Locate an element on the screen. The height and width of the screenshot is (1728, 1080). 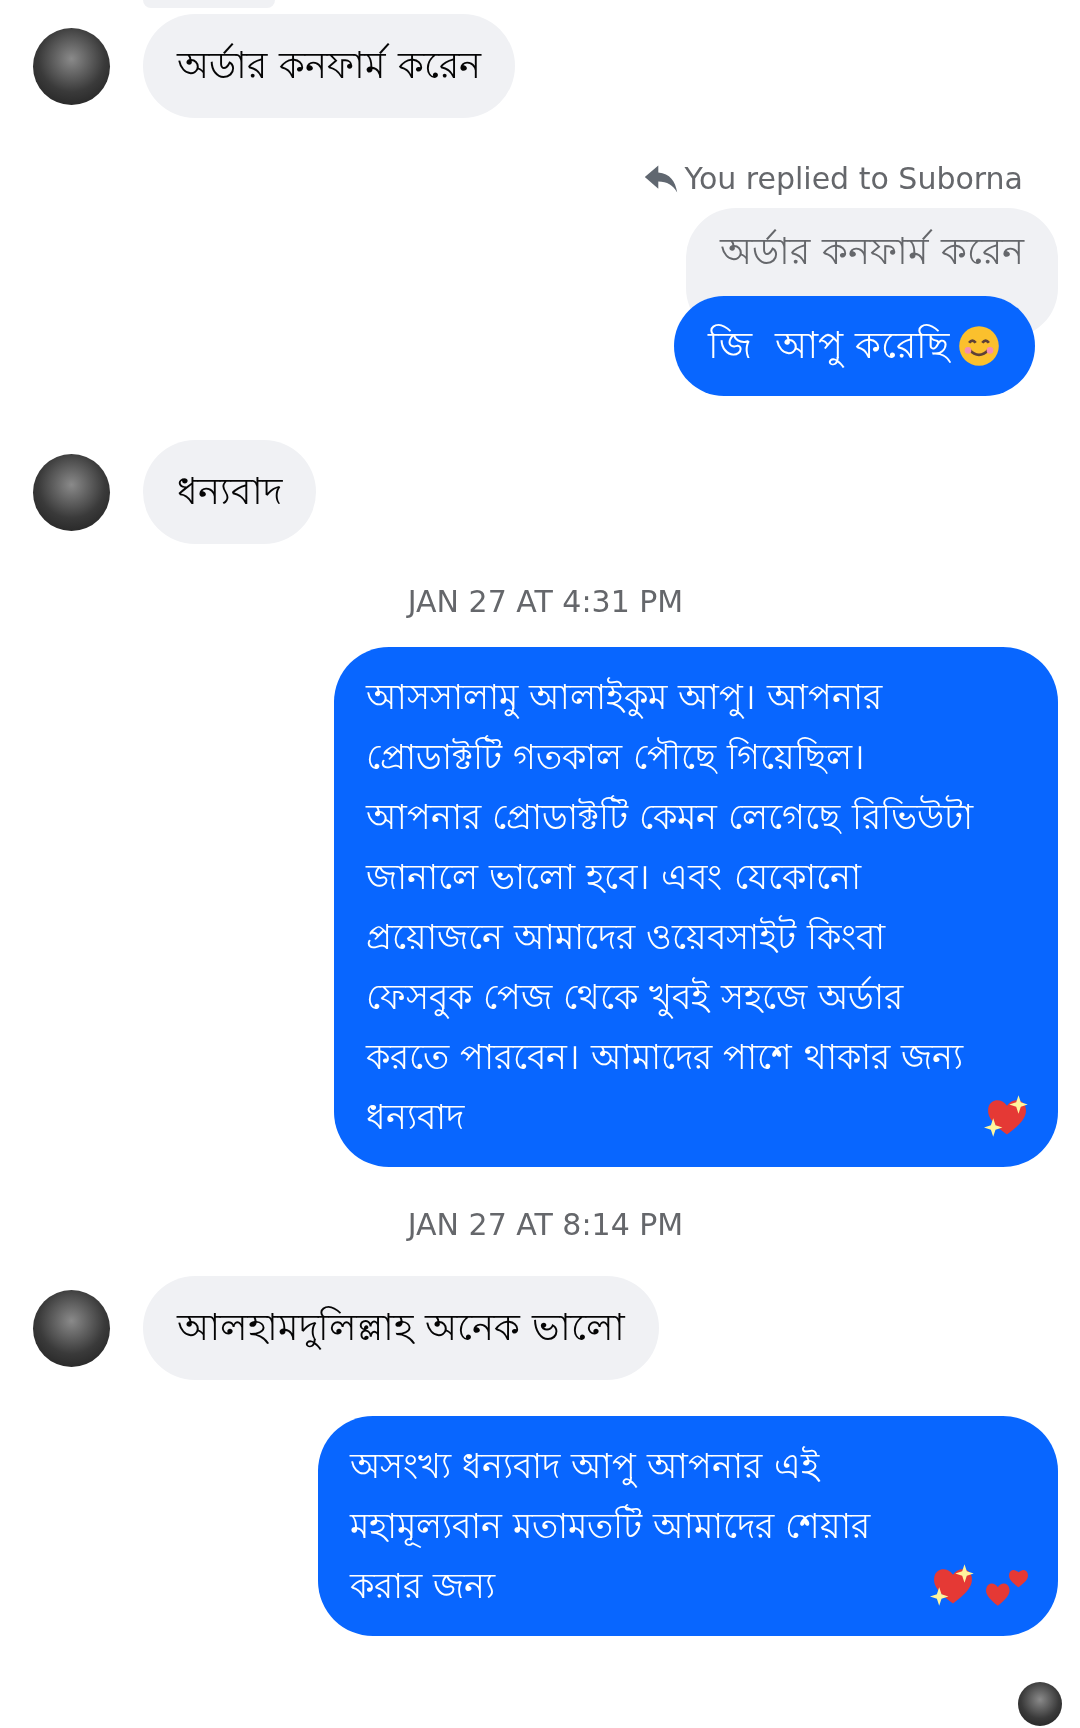
smiling-face-icon is located at coordinates (979, 346).